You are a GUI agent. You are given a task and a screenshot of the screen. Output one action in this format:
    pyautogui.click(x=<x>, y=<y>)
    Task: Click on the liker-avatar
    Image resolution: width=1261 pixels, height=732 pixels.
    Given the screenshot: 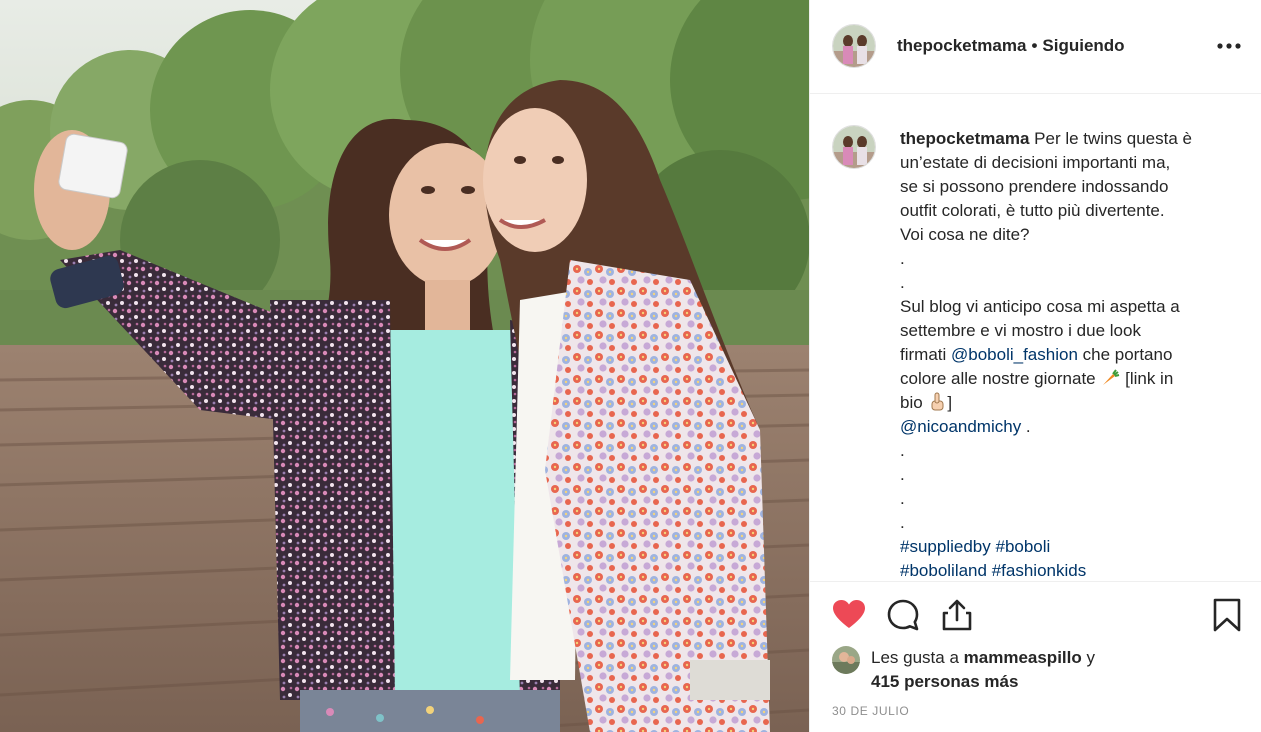 What is the action you would take?
    pyautogui.click(x=846, y=660)
    